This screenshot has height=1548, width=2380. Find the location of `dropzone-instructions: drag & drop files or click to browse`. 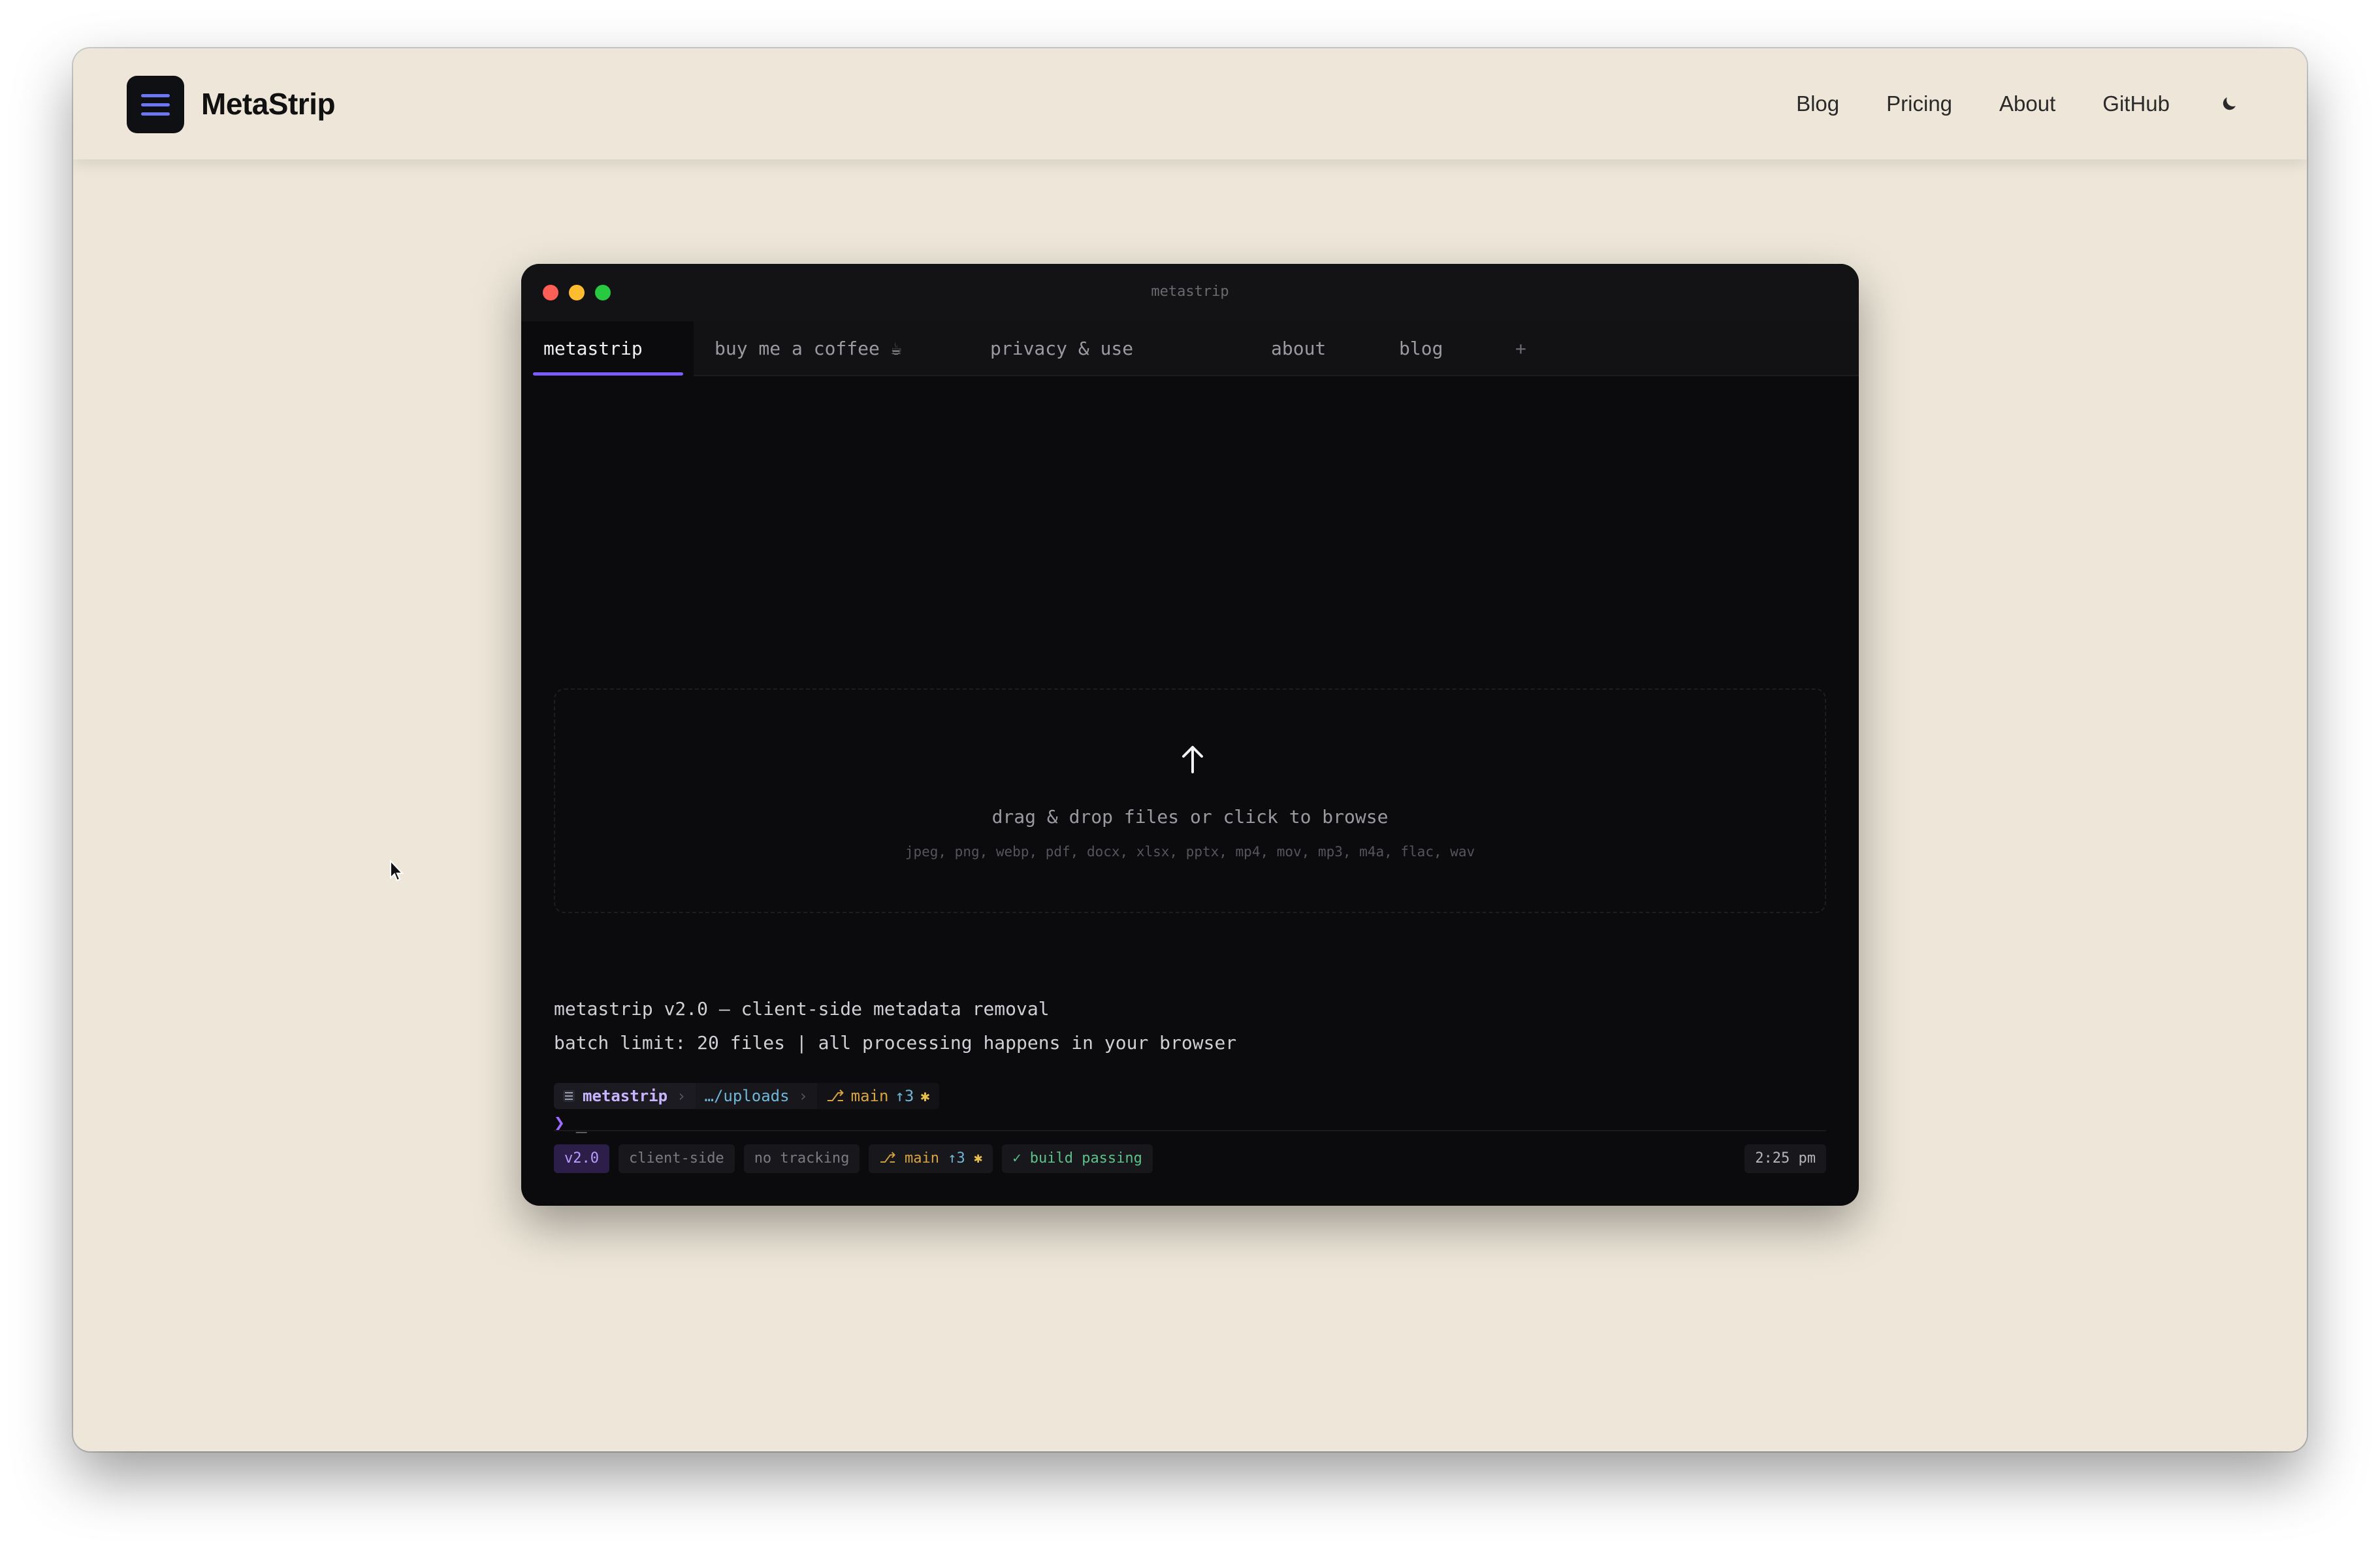

dropzone-instructions: drag & drop files or click to browse is located at coordinates (1190, 817).